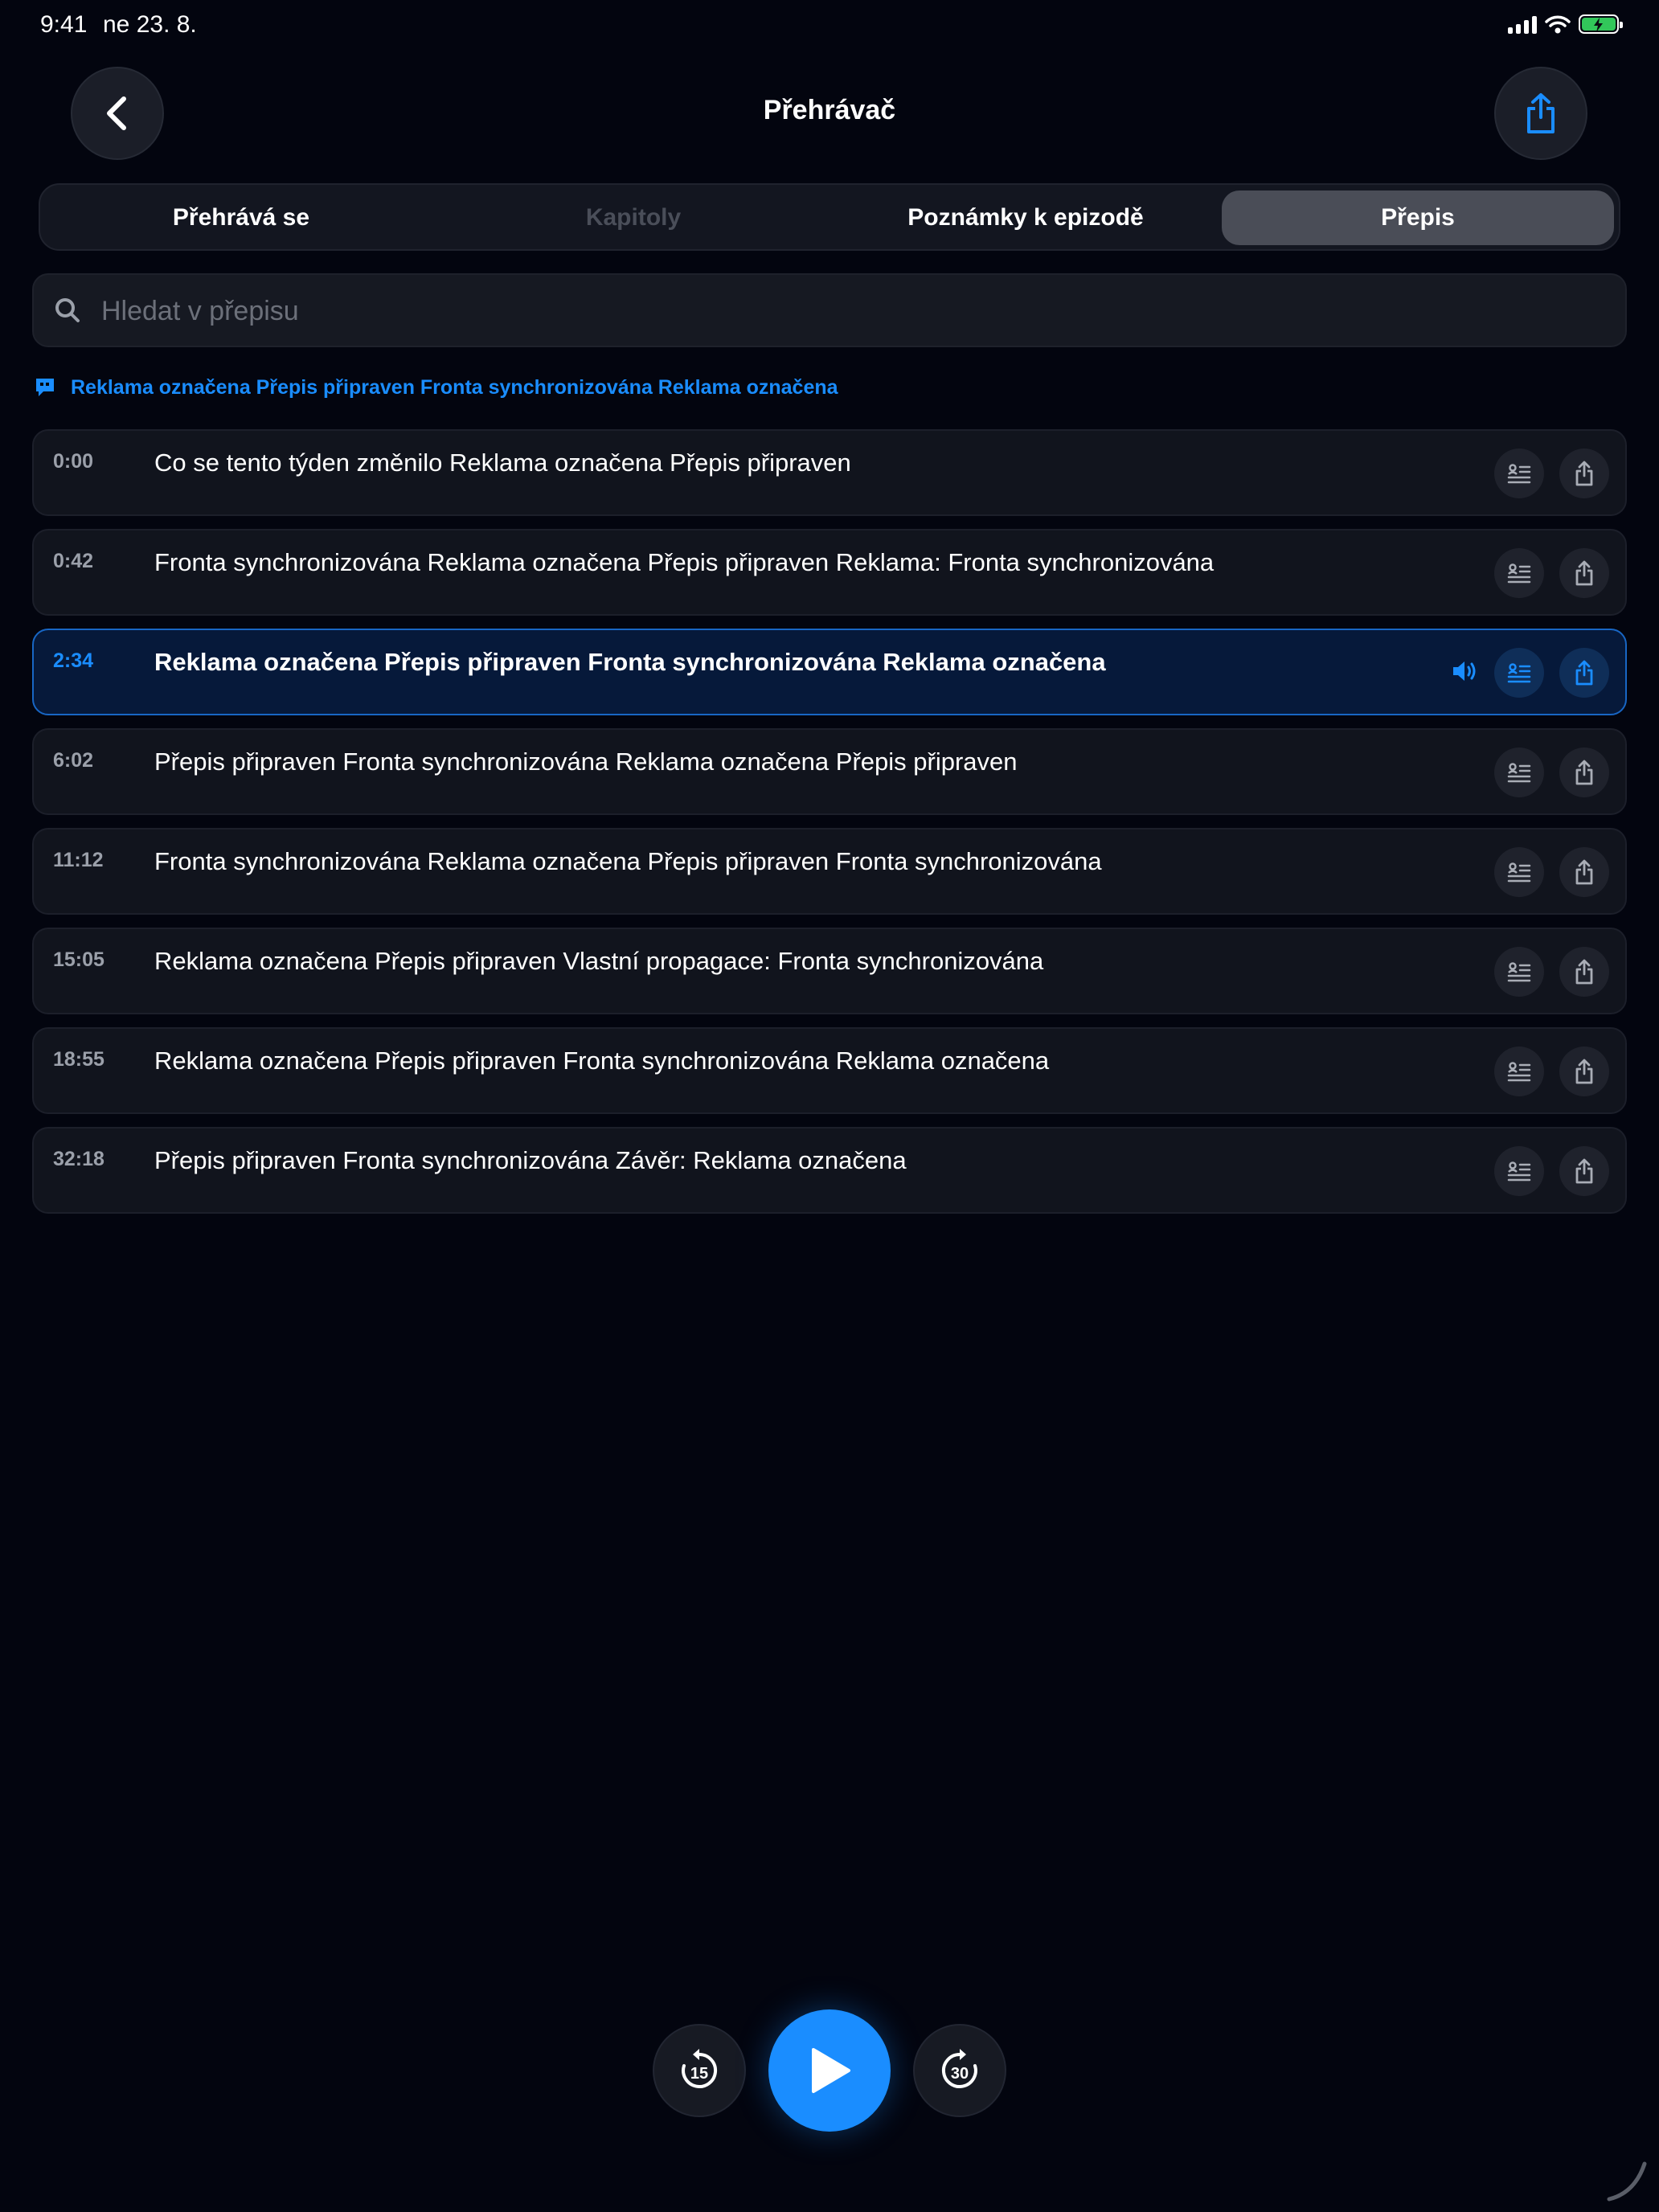 This screenshot has height=2212, width=1659. I want to click on cellular-signal-icon, so click(1522, 24).